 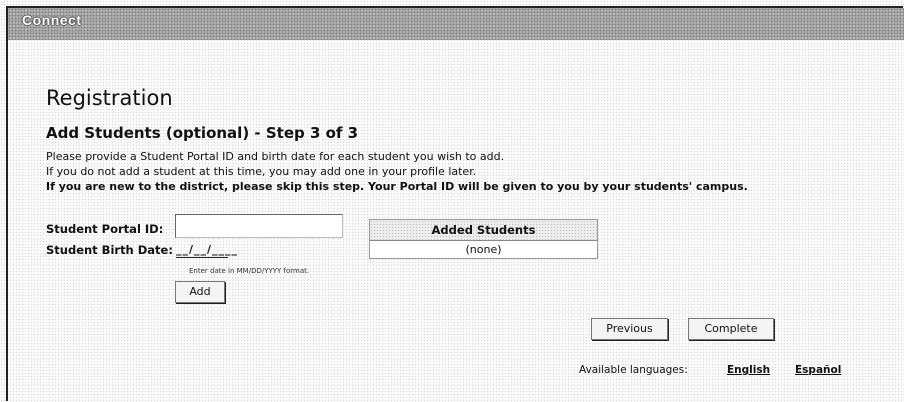 What do you see at coordinates (629, 329) in the screenshot?
I see `previous-button: Previous` at bounding box center [629, 329].